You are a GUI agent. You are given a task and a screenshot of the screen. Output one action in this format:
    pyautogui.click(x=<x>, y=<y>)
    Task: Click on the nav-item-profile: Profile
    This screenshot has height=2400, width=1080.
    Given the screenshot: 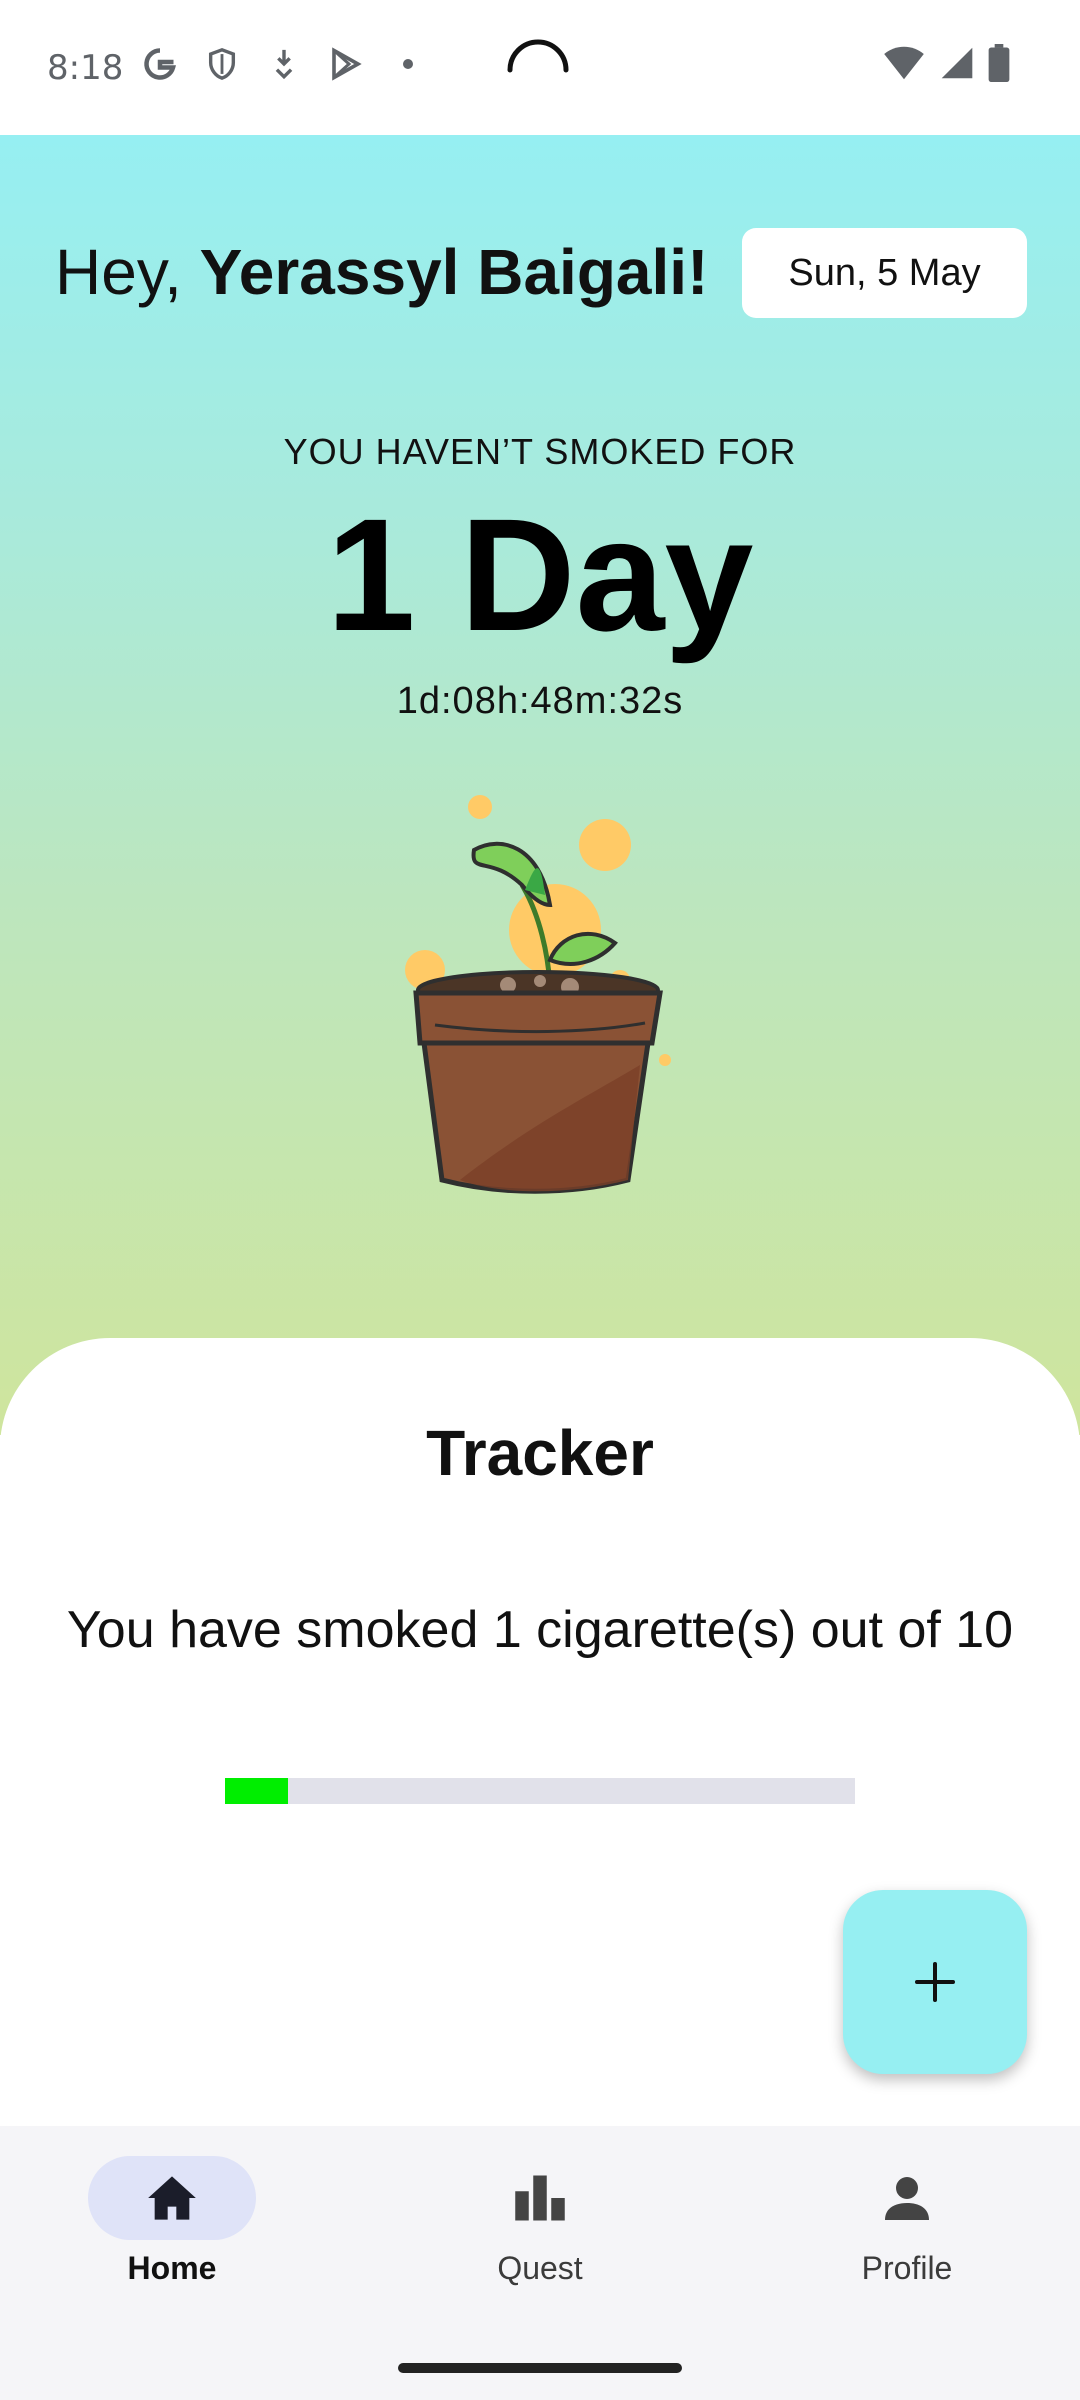 What is the action you would take?
    pyautogui.click(x=907, y=2221)
    